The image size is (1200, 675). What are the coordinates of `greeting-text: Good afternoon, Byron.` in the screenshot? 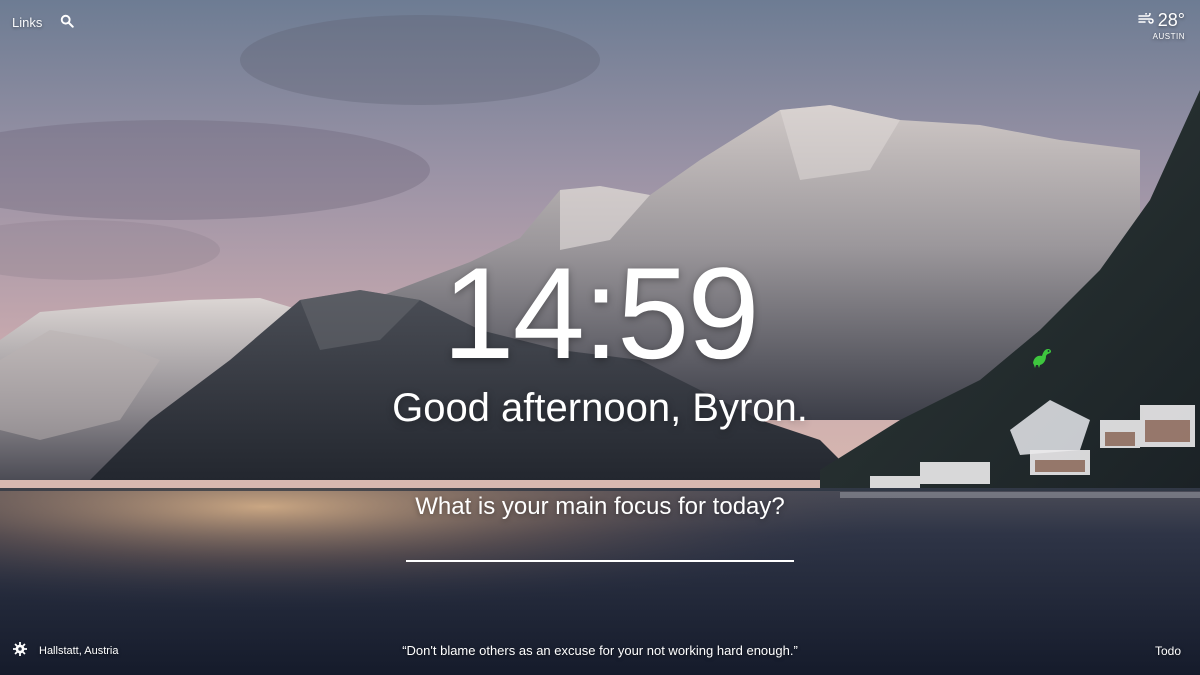 It's located at (600, 408).